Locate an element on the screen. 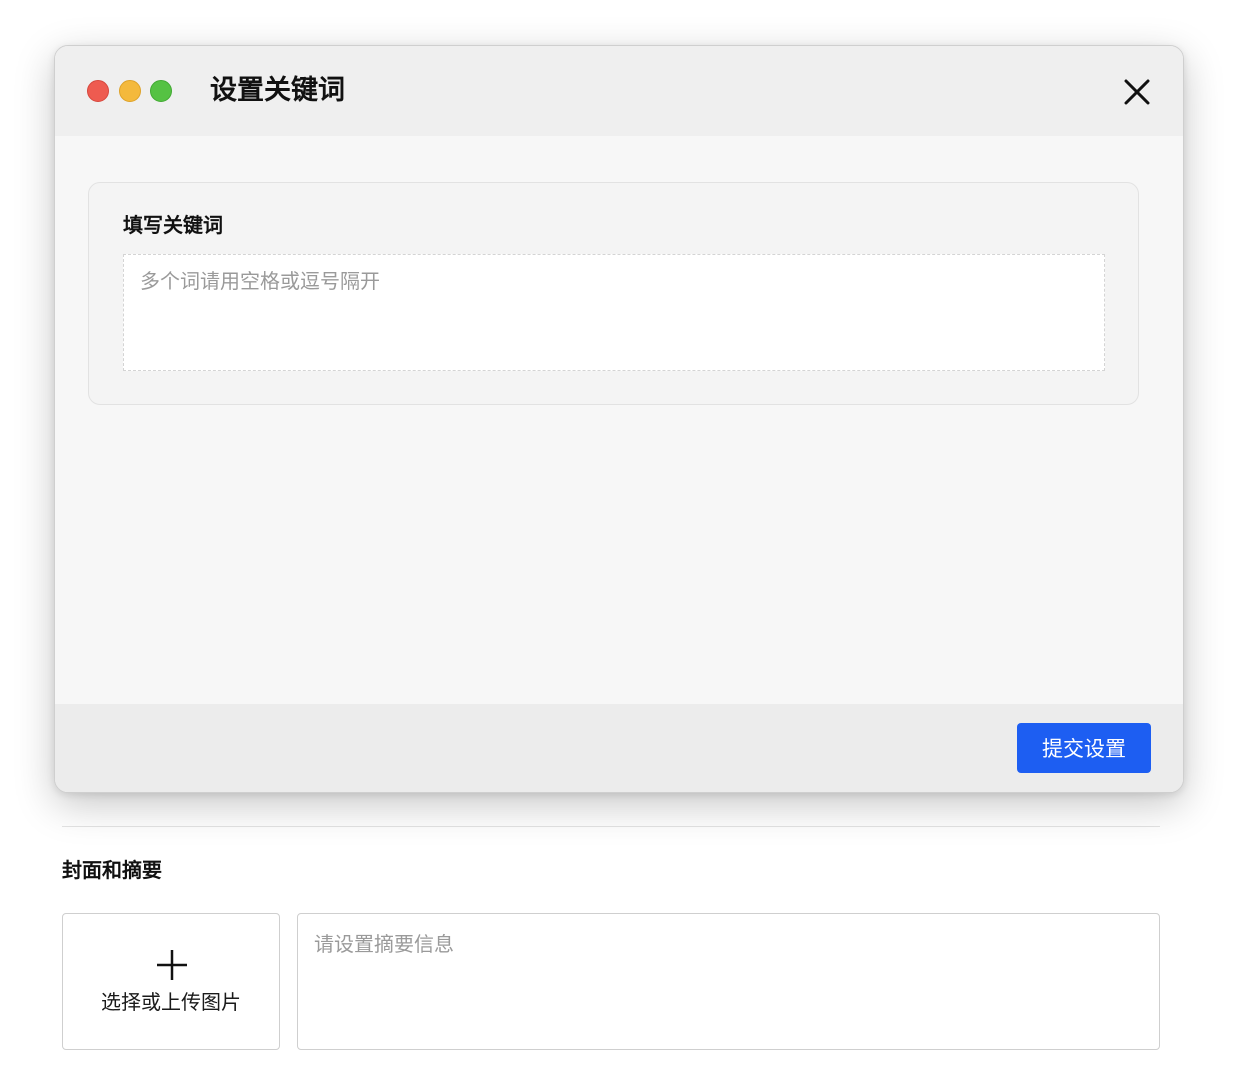  zoom-traffic-light is located at coordinates (161, 91).